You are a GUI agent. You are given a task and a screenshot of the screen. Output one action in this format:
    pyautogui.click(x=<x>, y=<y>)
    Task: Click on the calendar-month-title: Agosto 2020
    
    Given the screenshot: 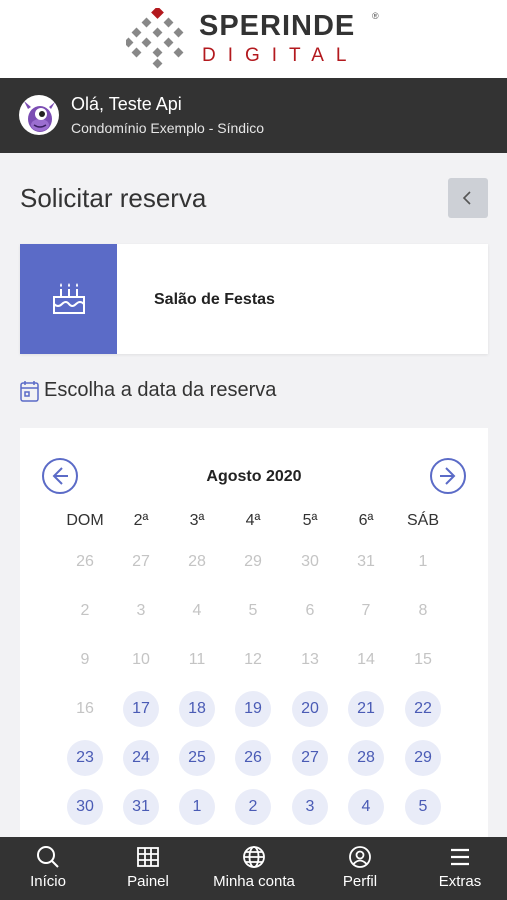 What is the action you would take?
    pyautogui.click(x=254, y=476)
    